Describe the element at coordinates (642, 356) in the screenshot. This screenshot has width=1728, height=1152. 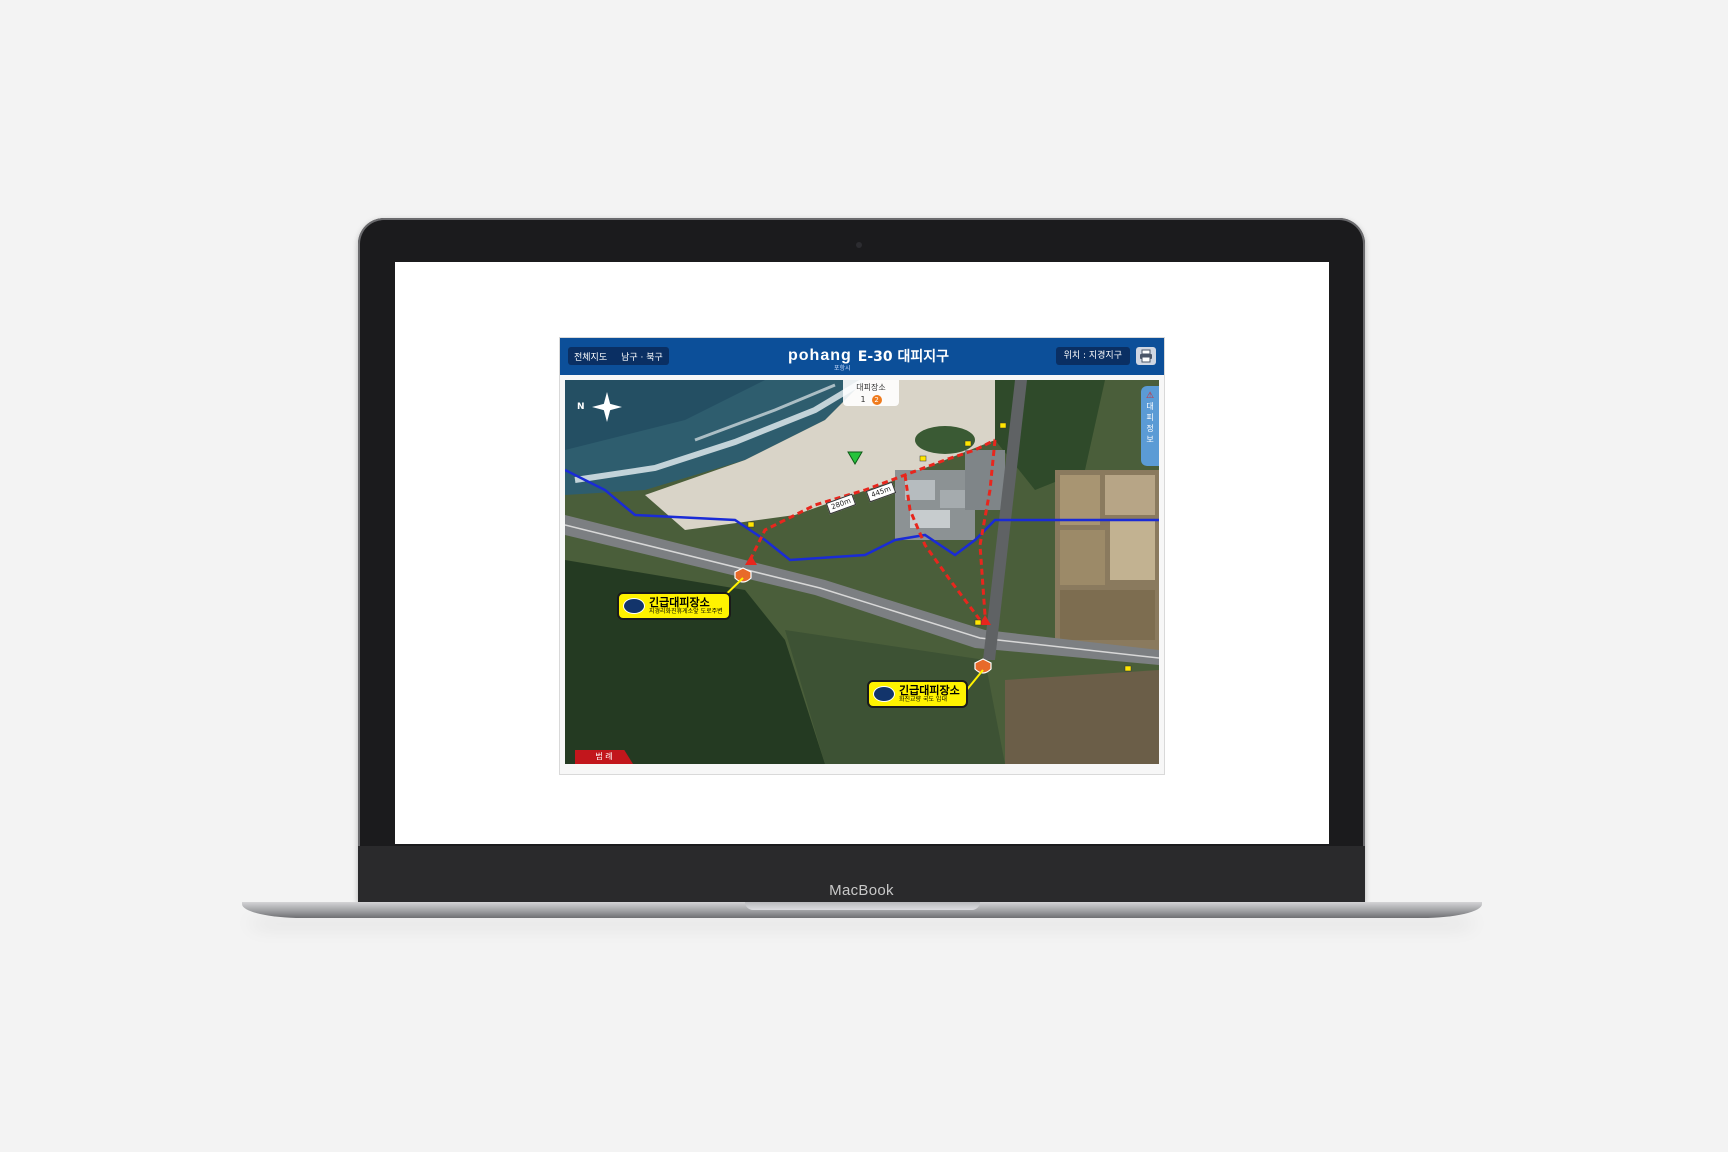
I see `nav-district: 남구 · 북구` at that location.